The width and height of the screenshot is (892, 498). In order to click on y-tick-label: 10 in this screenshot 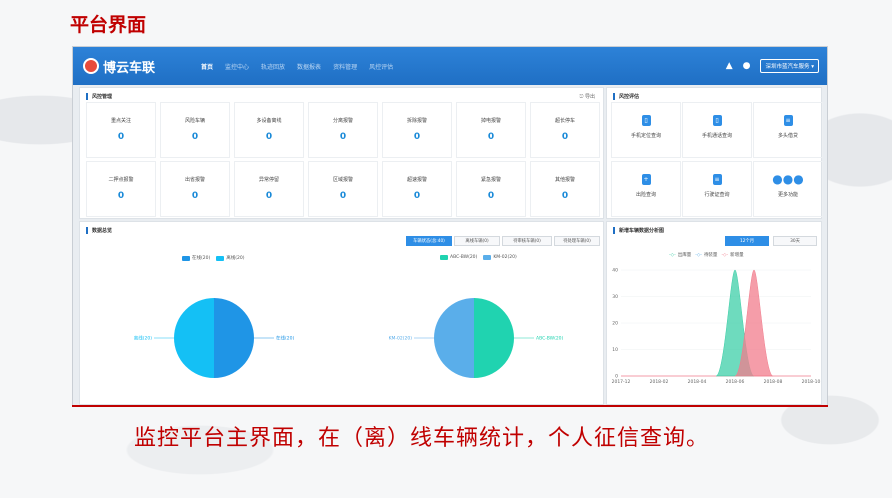, I will do `click(615, 350)`.